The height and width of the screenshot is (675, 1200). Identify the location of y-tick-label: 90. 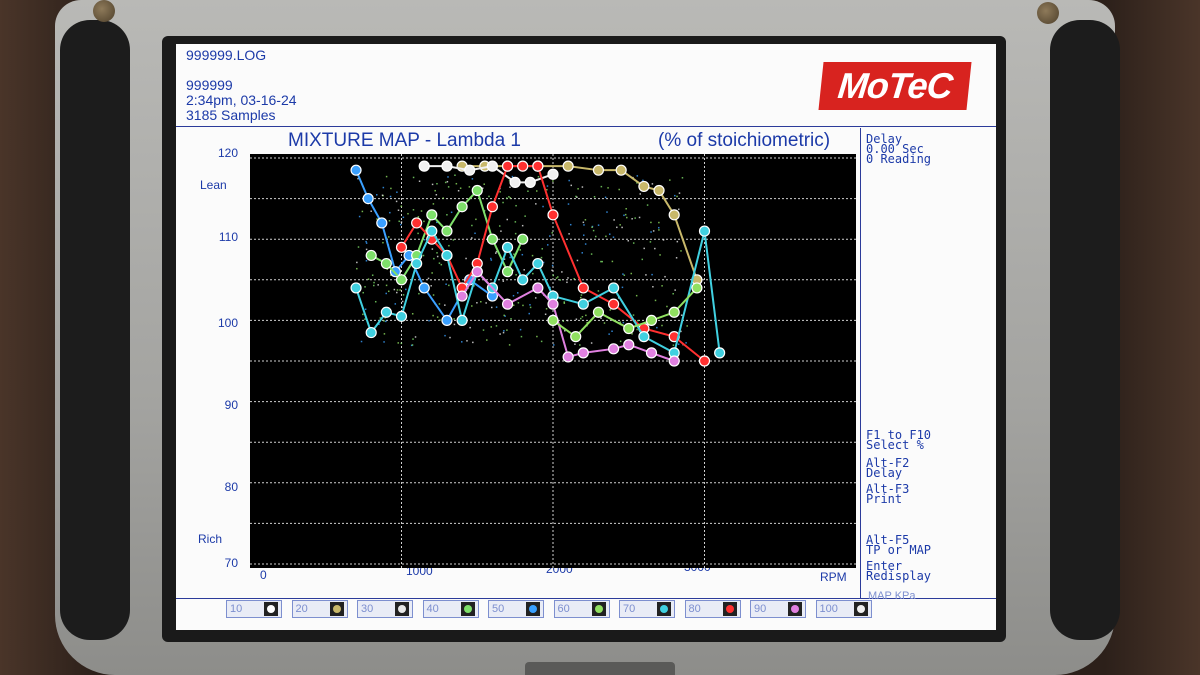
(231, 405).